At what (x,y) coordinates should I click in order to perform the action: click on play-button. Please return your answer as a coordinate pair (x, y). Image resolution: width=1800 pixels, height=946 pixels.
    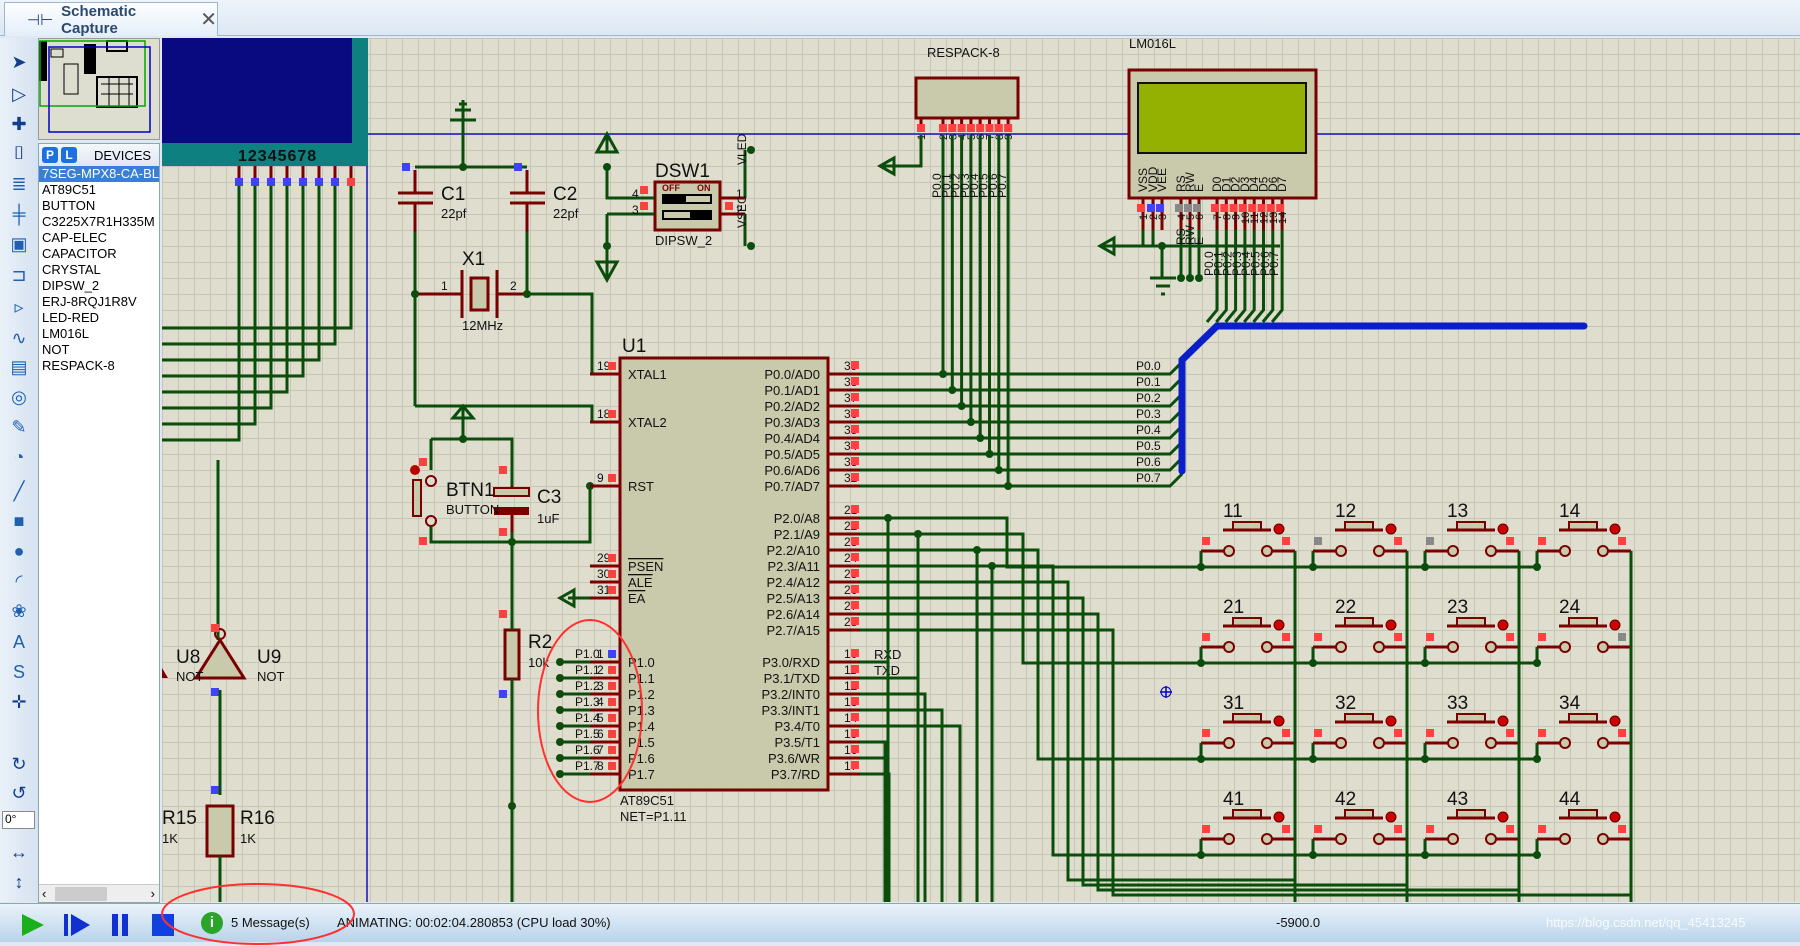
    Looking at the image, I should click on (33, 925).